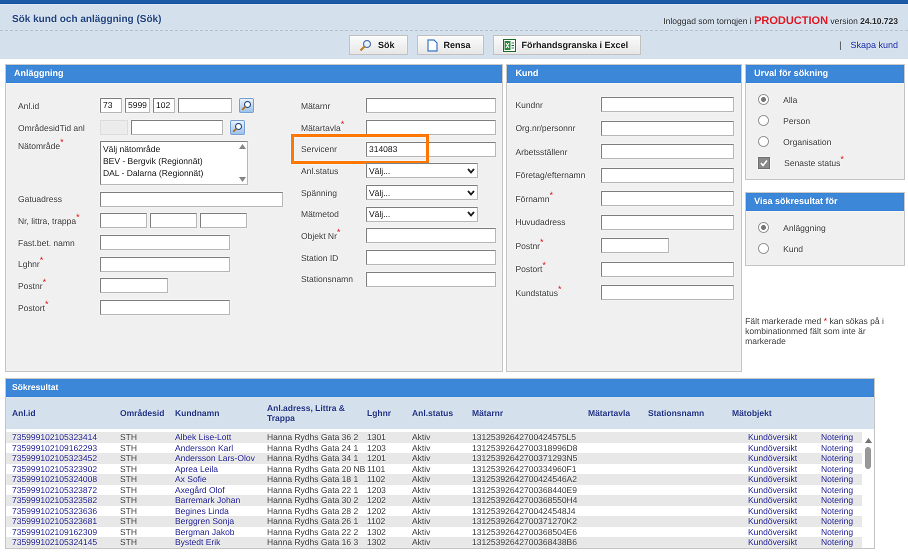  I want to click on list-option: DAL - Dalarna (Regionnät), so click(169, 173).